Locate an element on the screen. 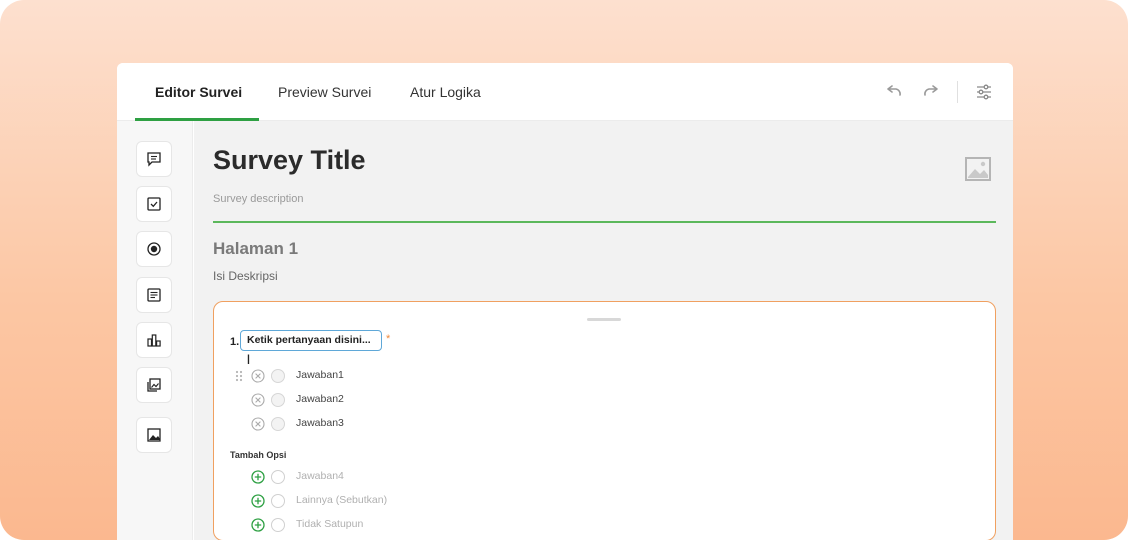 The width and height of the screenshot is (1128, 540). option-row: Jawaban2 is located at coordinates (414, 400).